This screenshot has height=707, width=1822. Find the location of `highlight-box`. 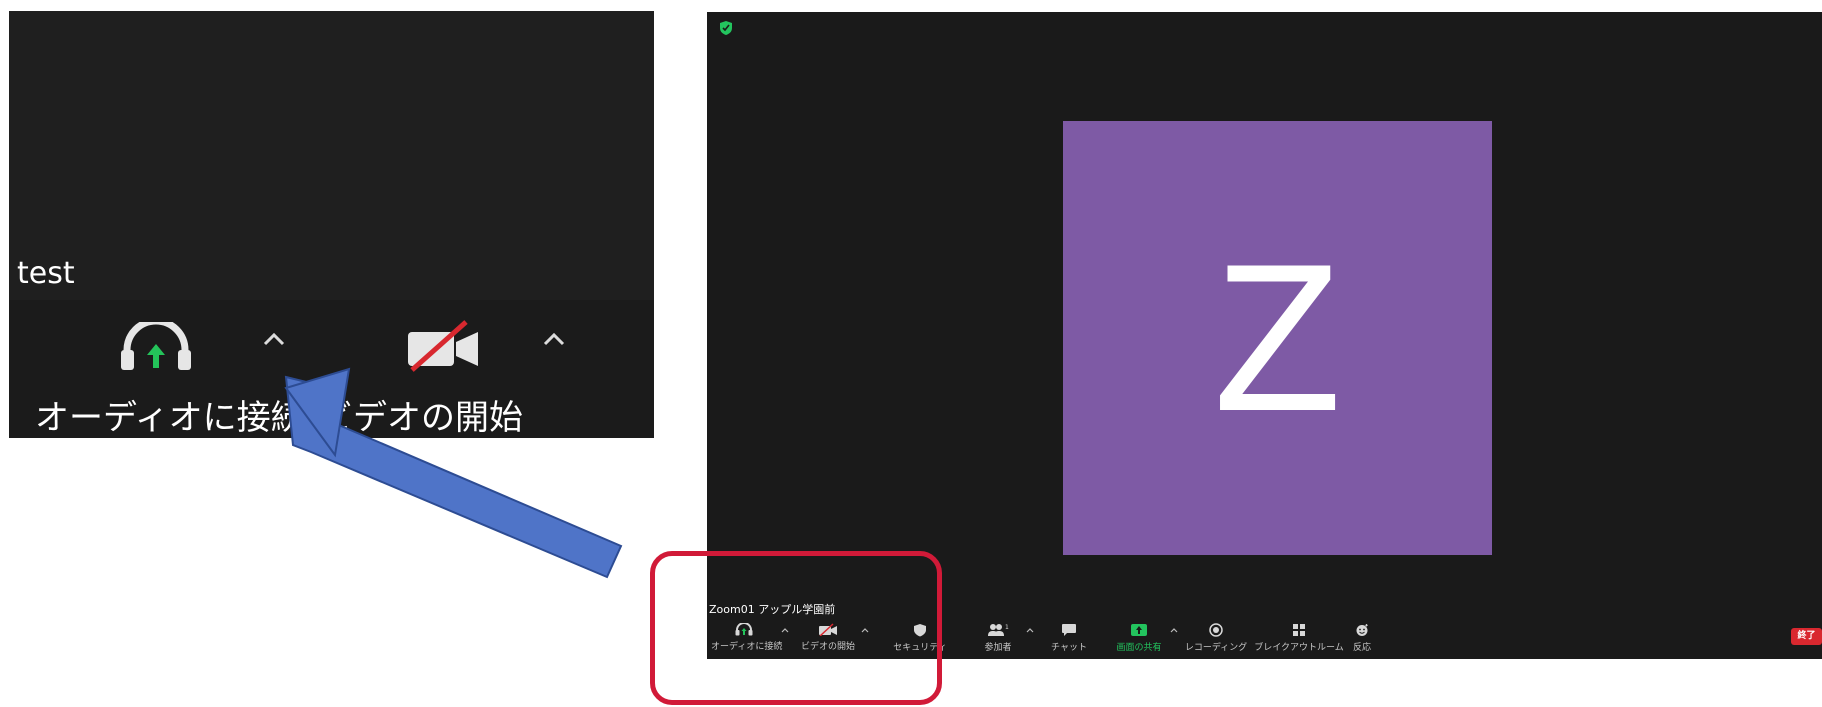

highlight-box is located at coordinates (796, 628).